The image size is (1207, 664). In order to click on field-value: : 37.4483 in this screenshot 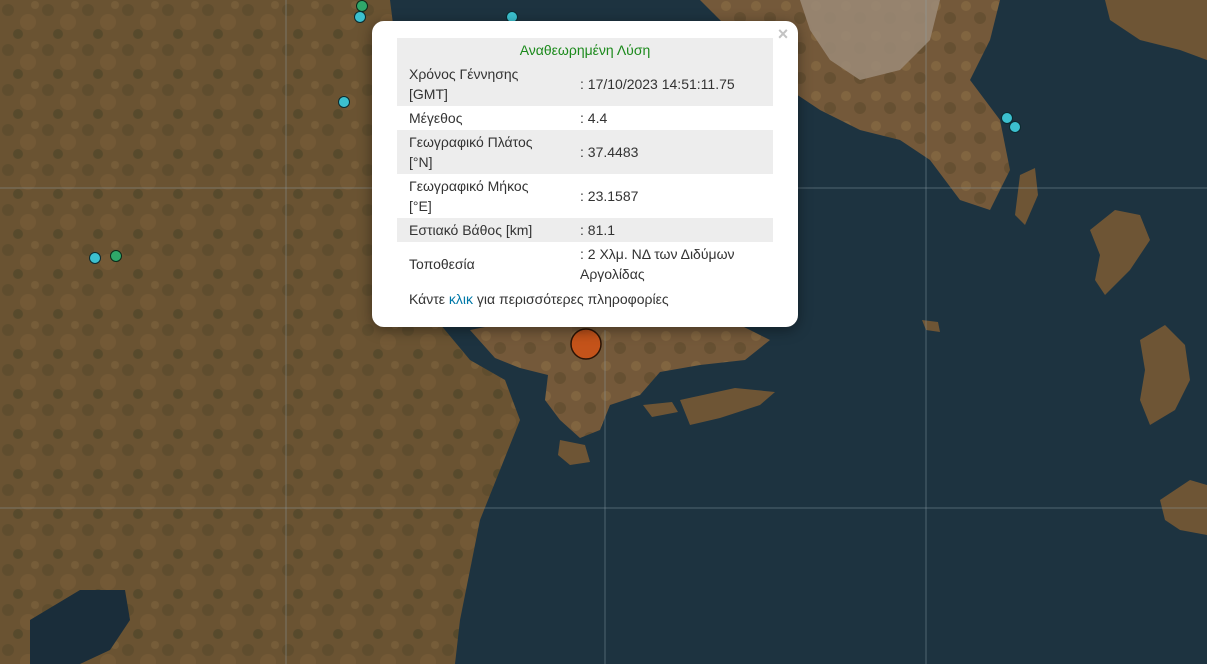, I will do `click(664, 152)`.